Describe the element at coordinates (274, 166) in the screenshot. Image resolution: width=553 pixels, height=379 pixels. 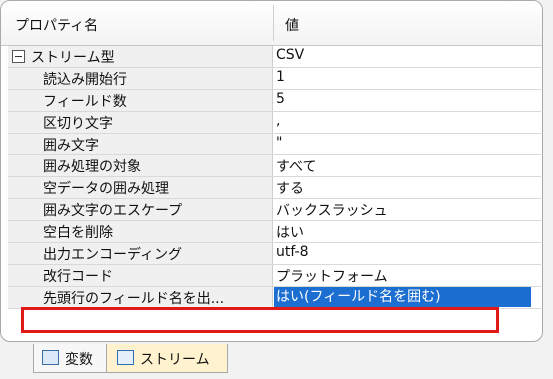
I see `table-row: 囲み処理の対象 すべて` at that location.